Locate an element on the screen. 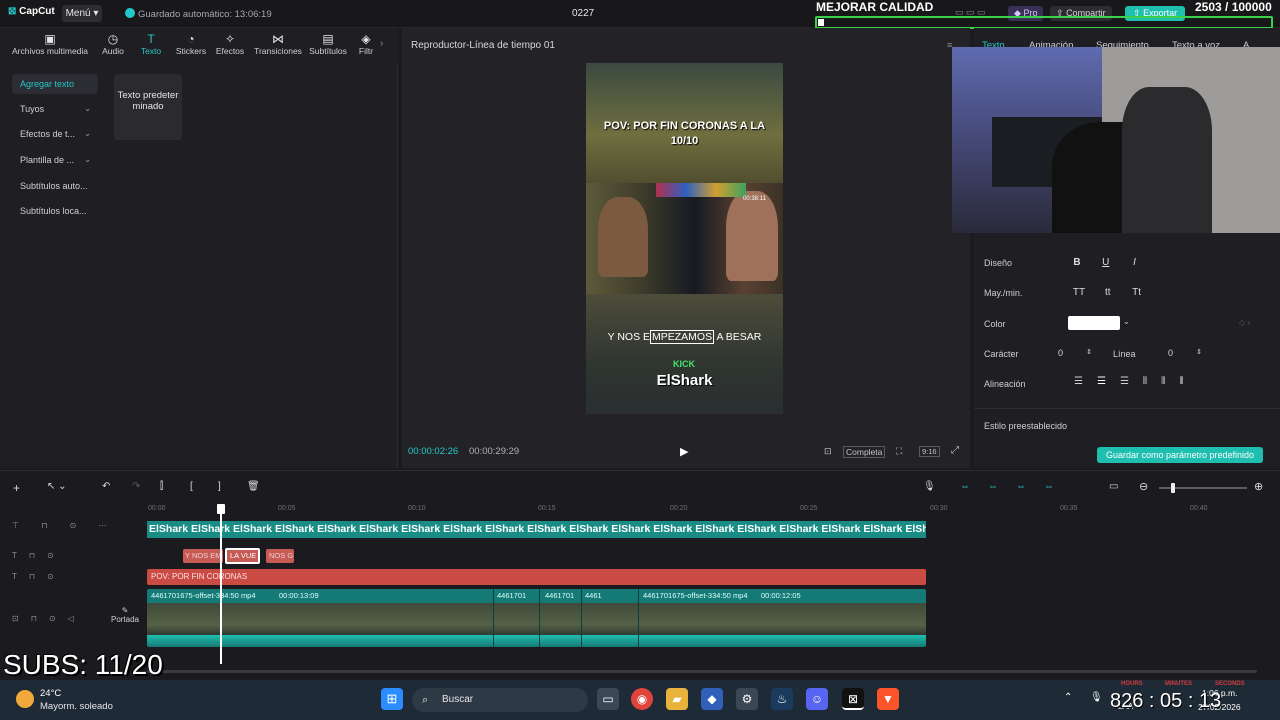 The width and height of the screenshot is (1280, 720). tray-mic-icon: 🎙 is located at coordinates (1096, 697).